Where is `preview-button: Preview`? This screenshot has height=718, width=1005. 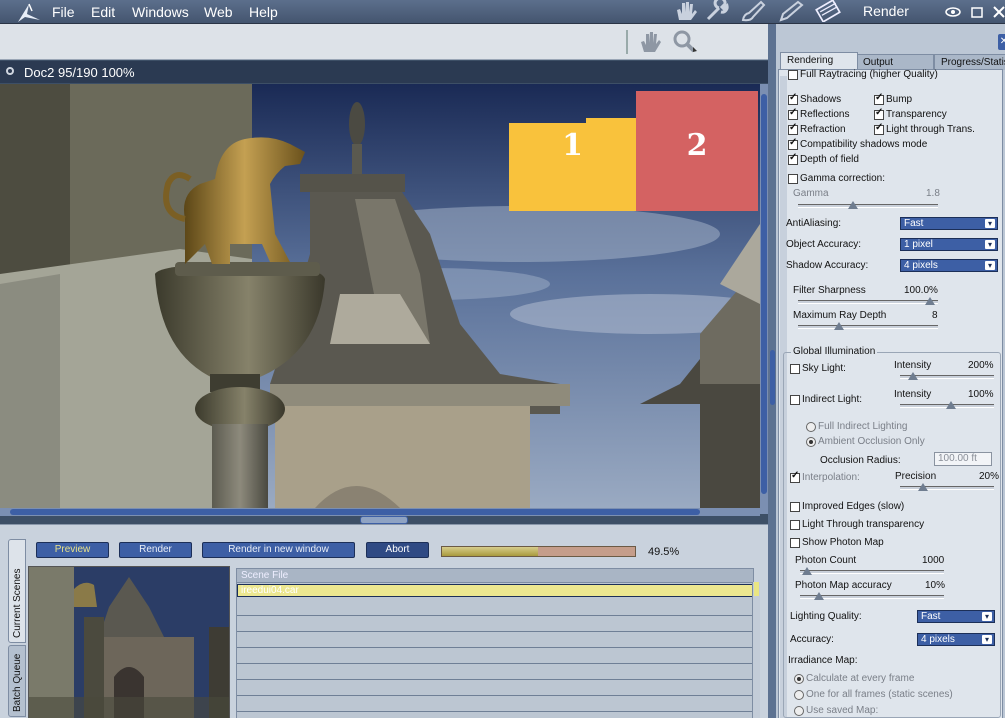 preview-button: Preview is located at coordinates (72, 550).